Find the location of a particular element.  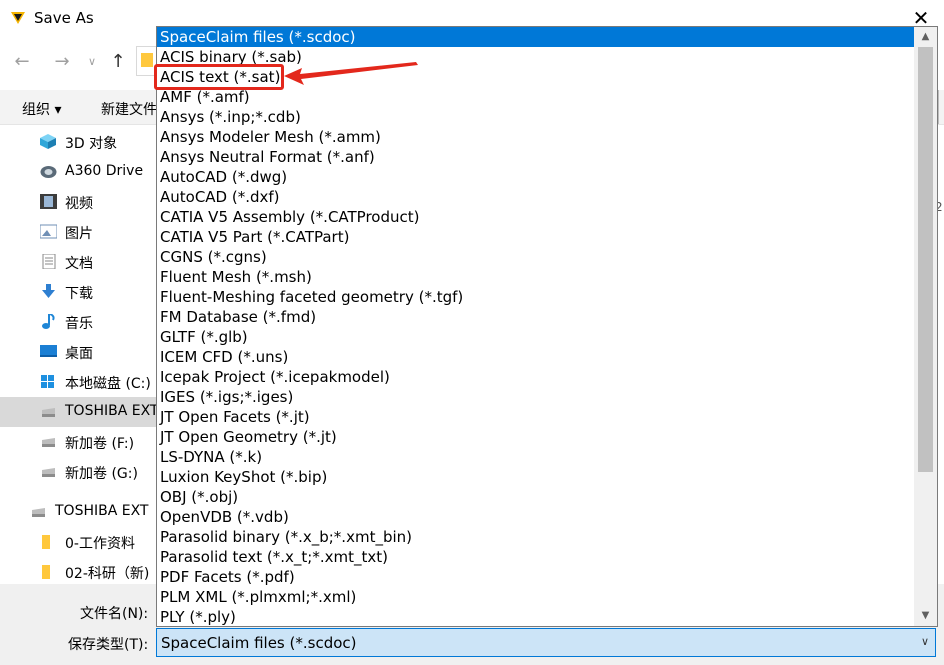

scrollbar: ▲ ▼ is located at coordinates (925, 326).